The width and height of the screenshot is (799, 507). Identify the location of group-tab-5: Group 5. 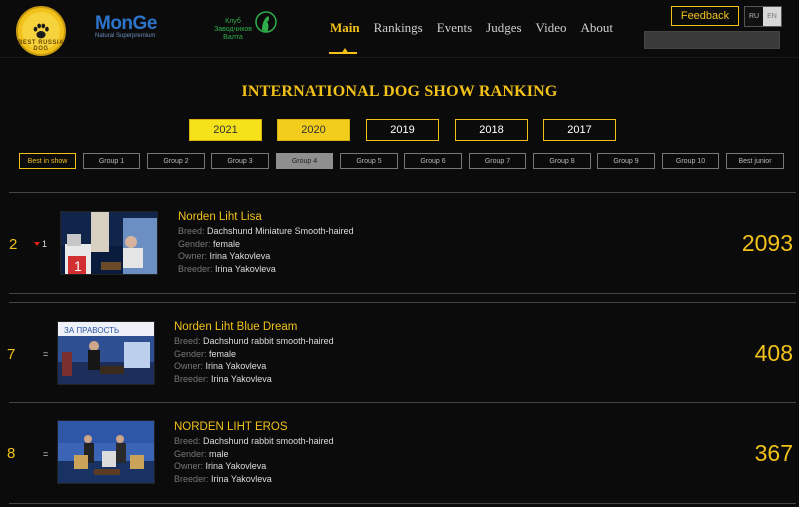
(369, 161).